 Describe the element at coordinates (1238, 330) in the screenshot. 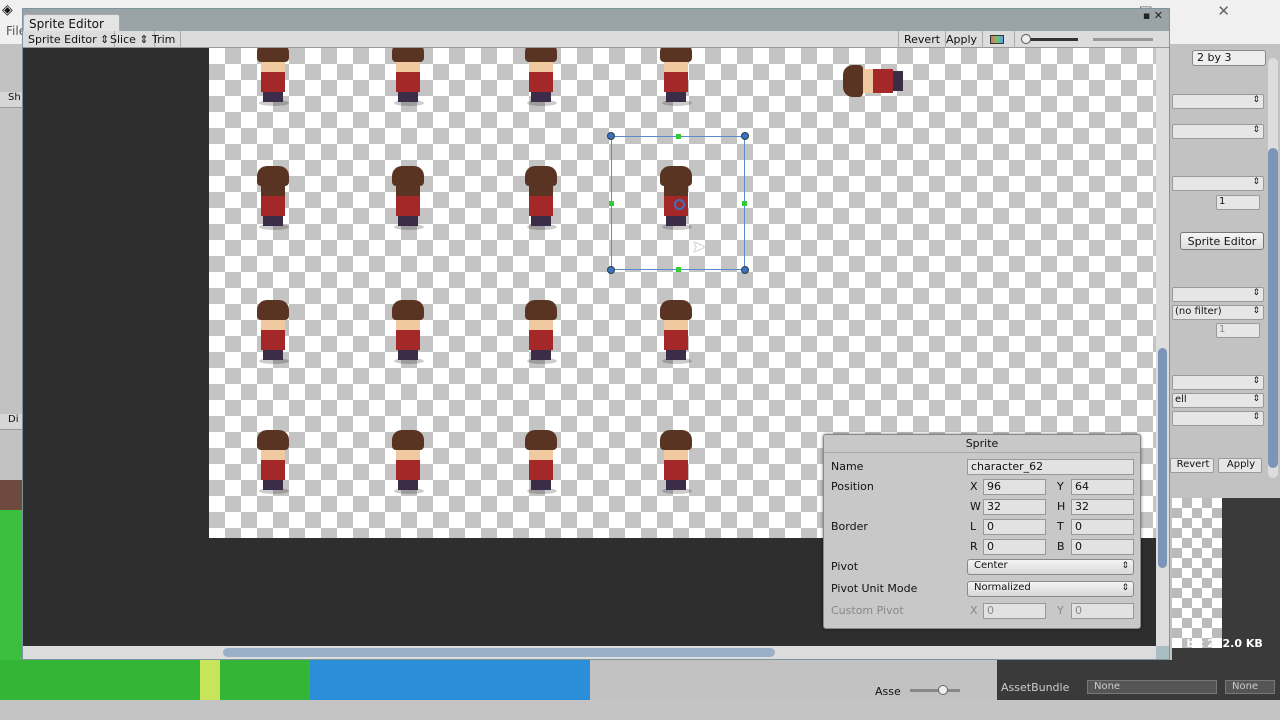

I see `aniso-field: 1` at that location.